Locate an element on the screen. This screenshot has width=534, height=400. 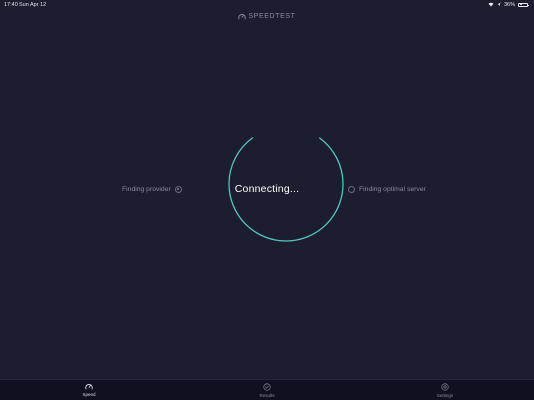
provider-indicator-icon is located at coordinates (178, 189).